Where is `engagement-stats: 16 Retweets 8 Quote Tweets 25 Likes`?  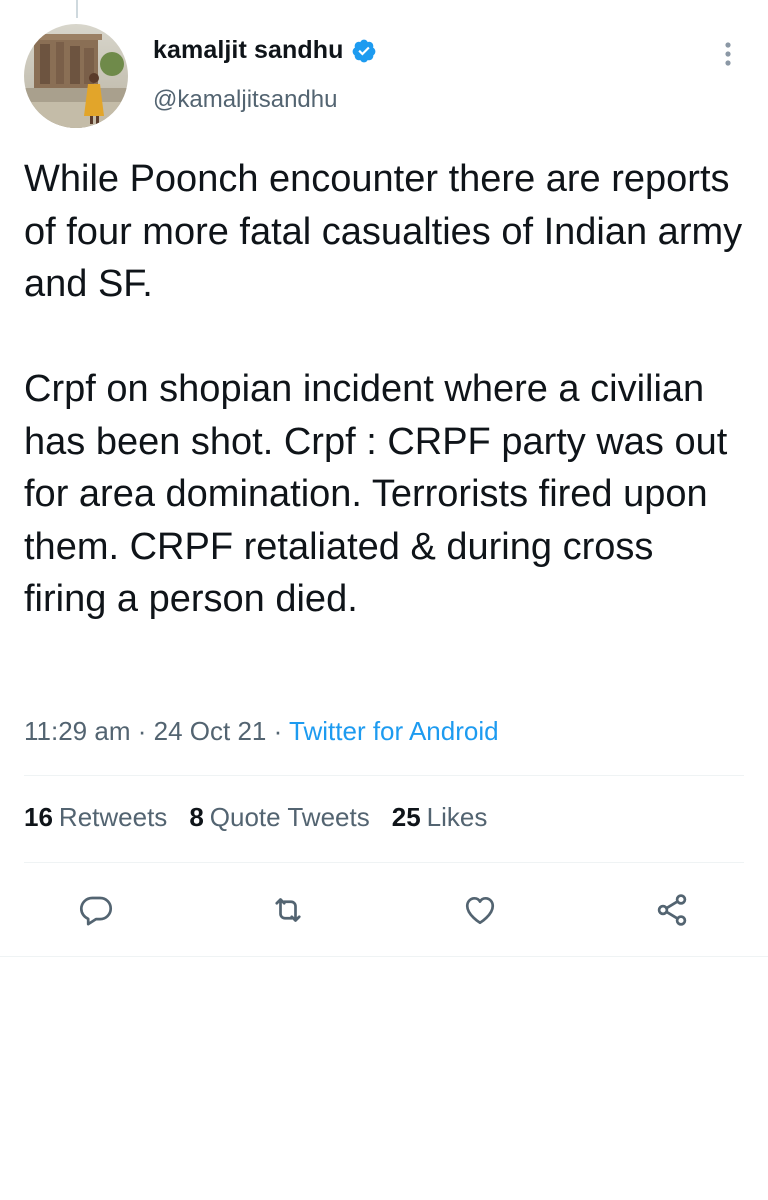 engagement-stats: 16 Retweets 8 Quote Tweets 25 Likes is located at coordinates (255, 817).